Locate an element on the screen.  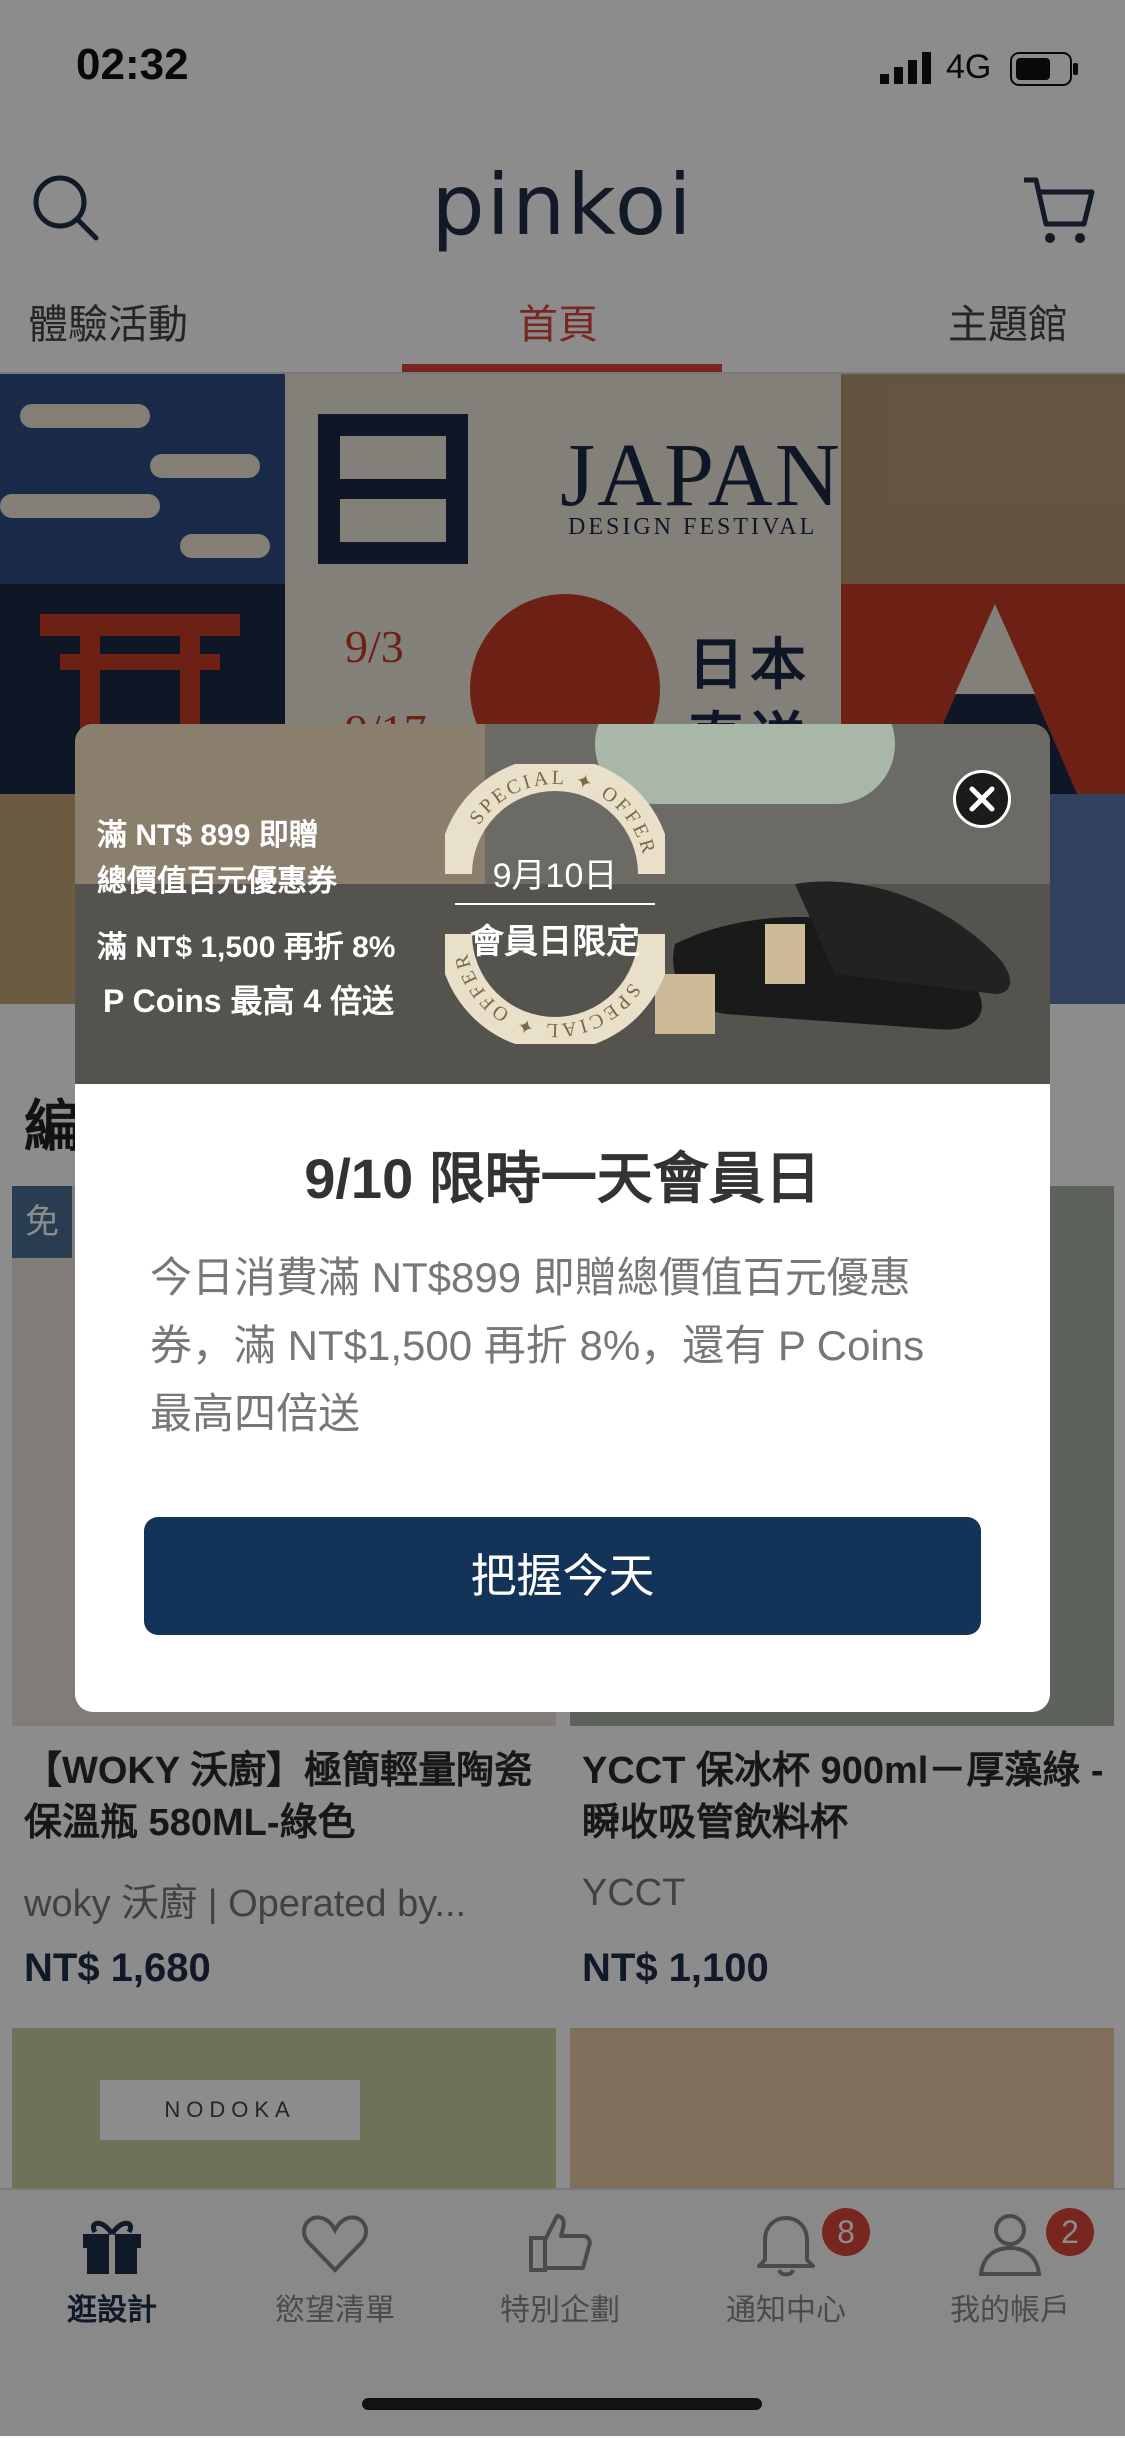
modal-title: 9/10 限時一天會員日 is located at coordinates (562, 1178).